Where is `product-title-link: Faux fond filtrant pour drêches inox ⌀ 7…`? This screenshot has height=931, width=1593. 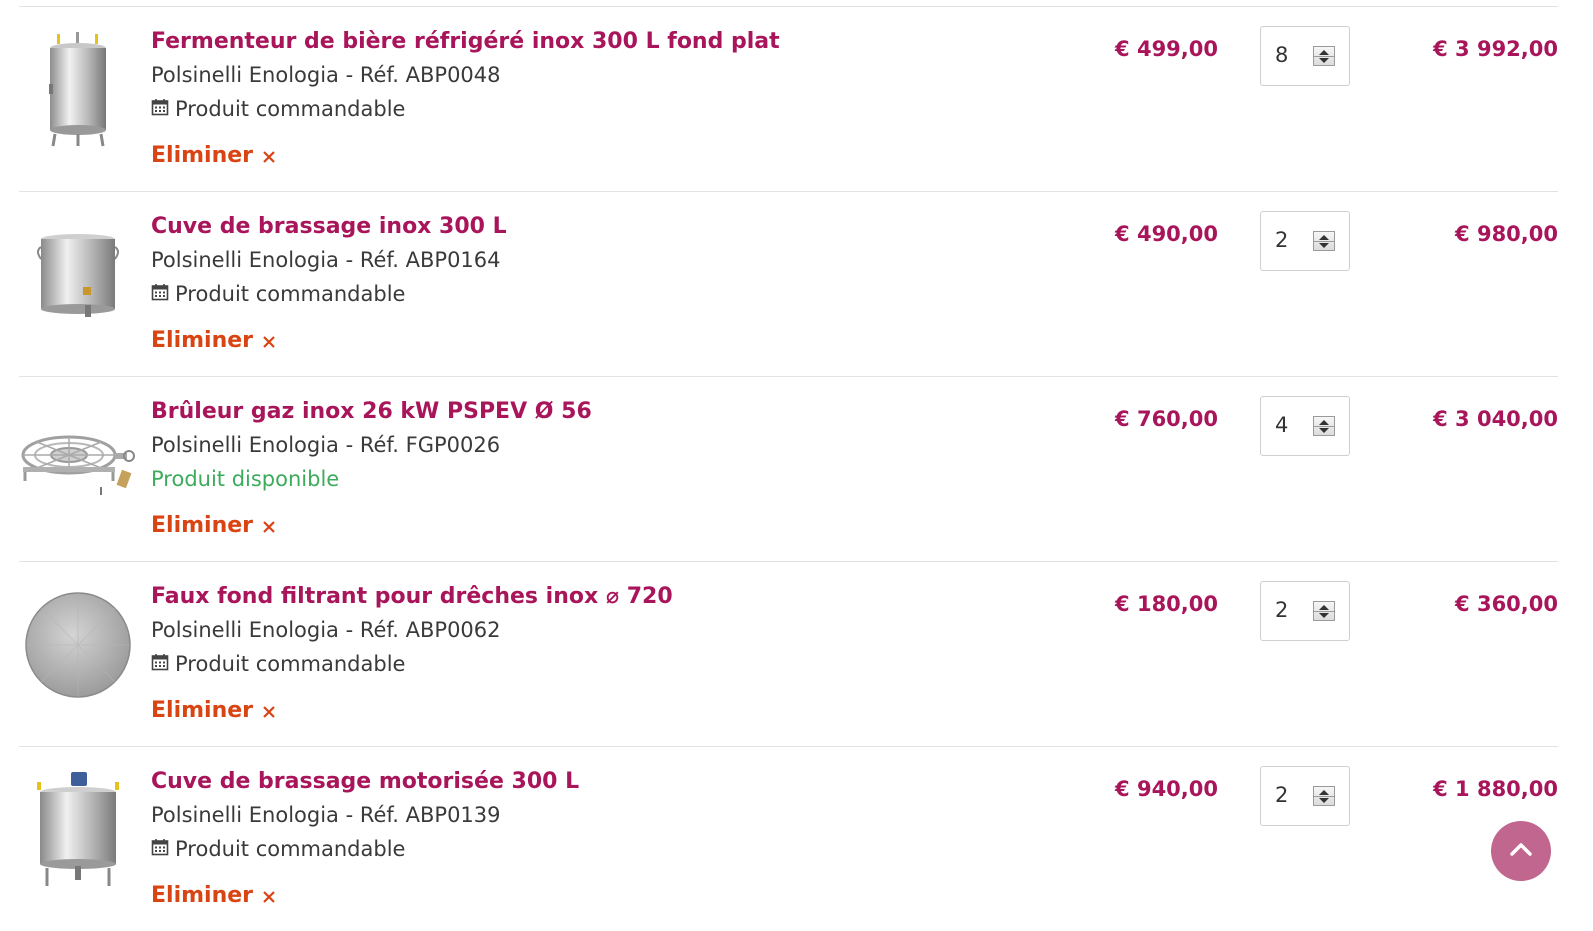
product-title-link: Faux fond filtrant pour drêches inox ⌀ 7… is located at coordinates (601, 597).